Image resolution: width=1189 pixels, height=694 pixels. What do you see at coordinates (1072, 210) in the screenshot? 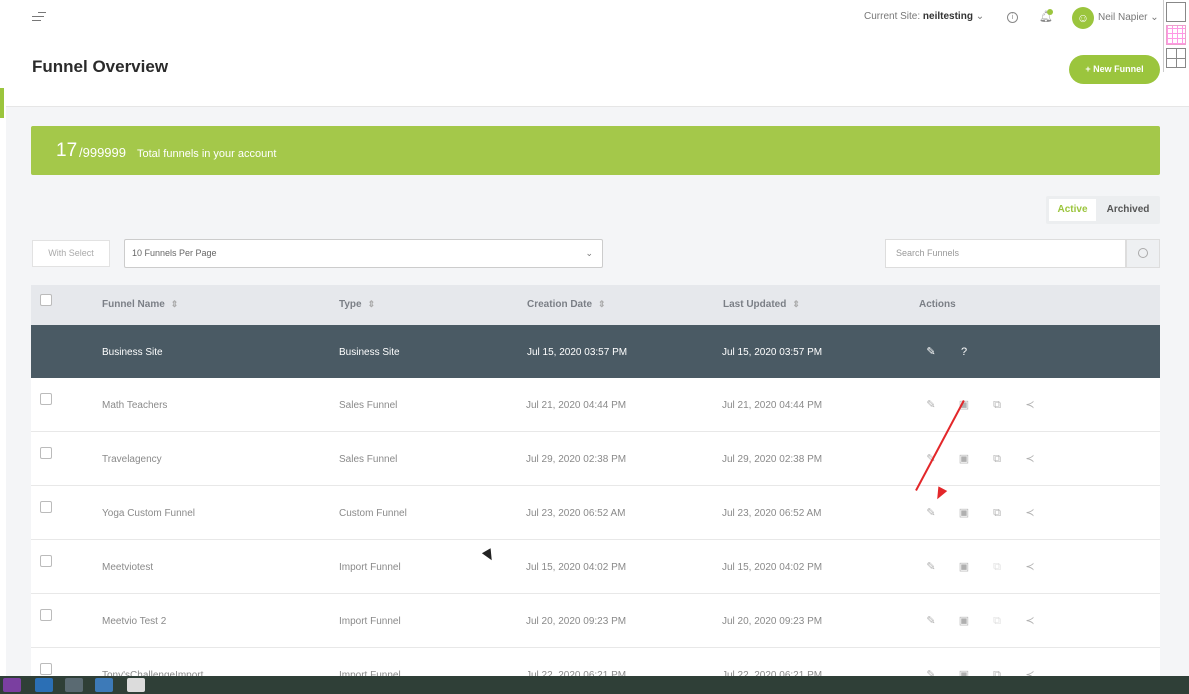
I see `tab-active: Active` at bounding box center [1072, 210].